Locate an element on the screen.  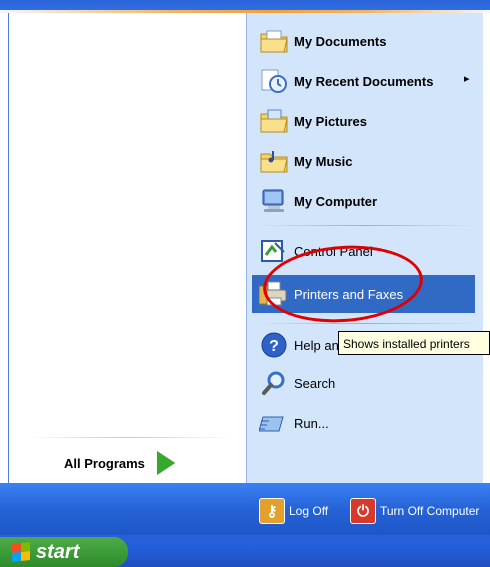
log-off-button: ⚷ Log Off is located at coordinates (293, 511).